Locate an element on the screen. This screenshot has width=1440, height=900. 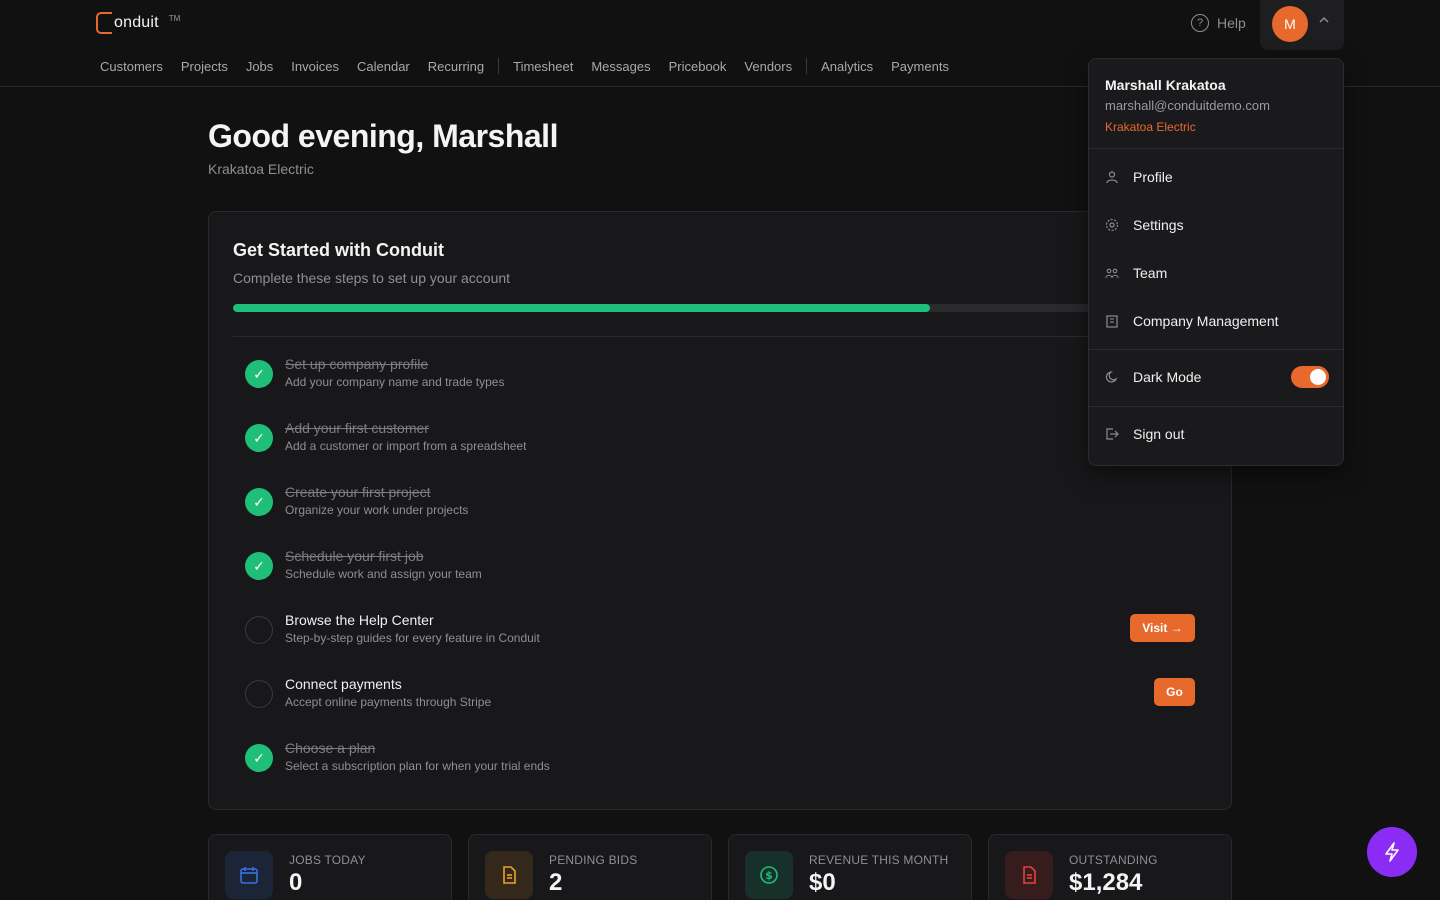
user-menu-trigger: M is located at coordinates (1302, 25).